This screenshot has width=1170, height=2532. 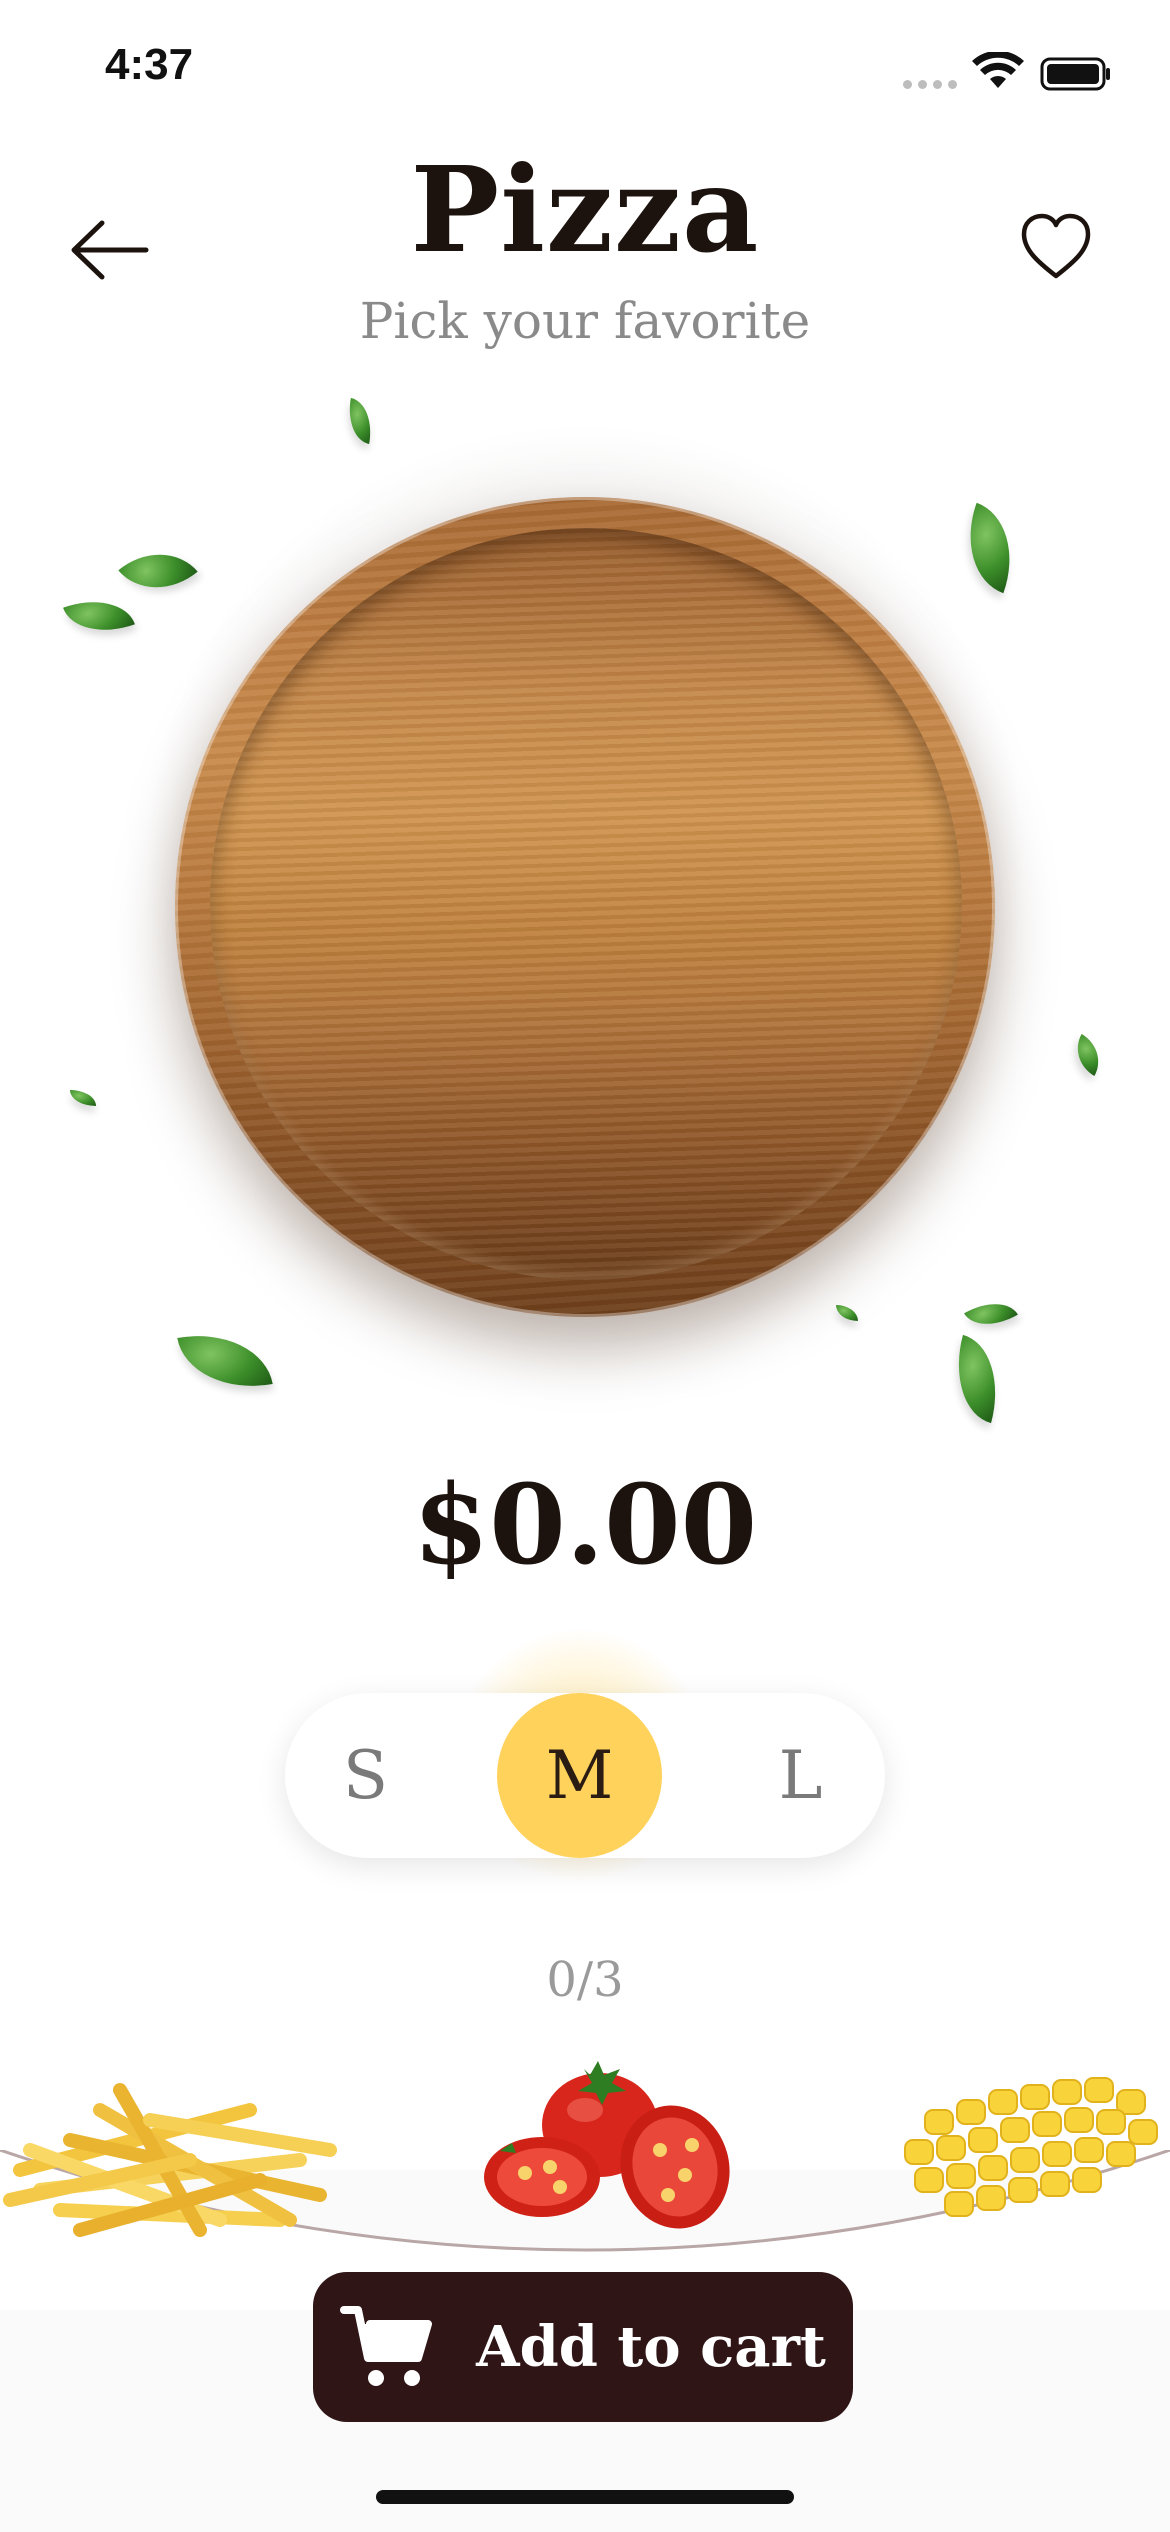 I want to click on battery-icon, so click(x=1075, y=74).